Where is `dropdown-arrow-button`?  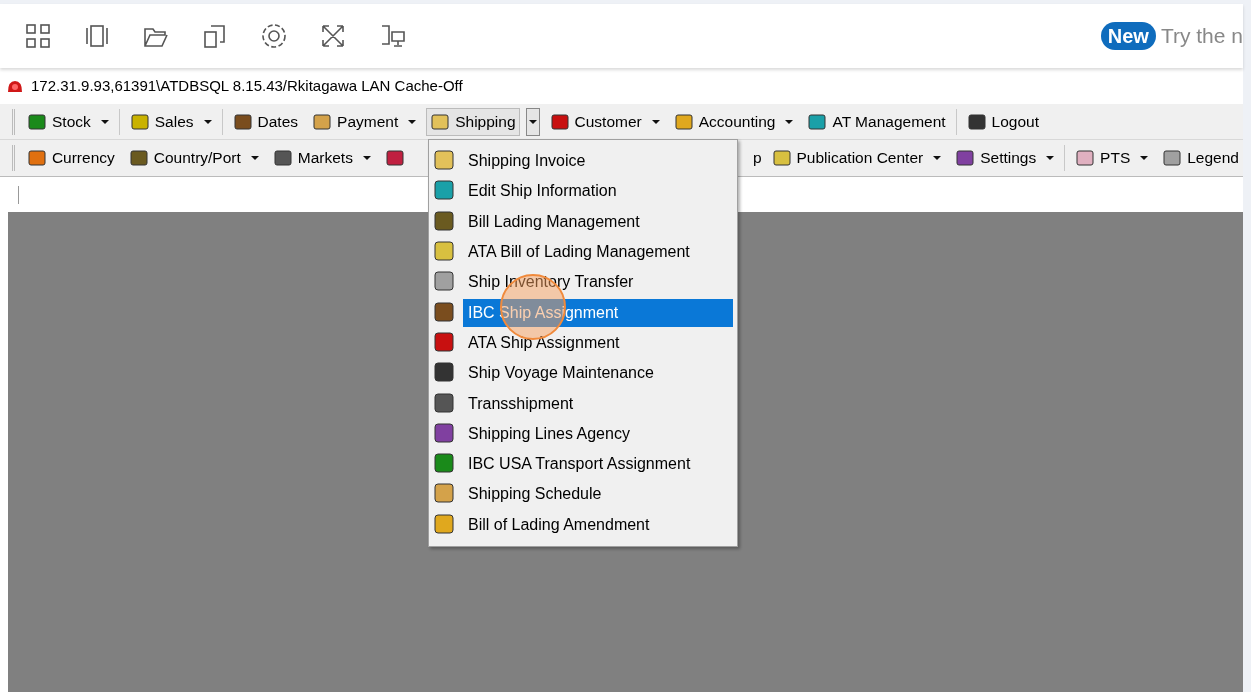
dropdown-arrow-button is located at coordinates (532, 121).